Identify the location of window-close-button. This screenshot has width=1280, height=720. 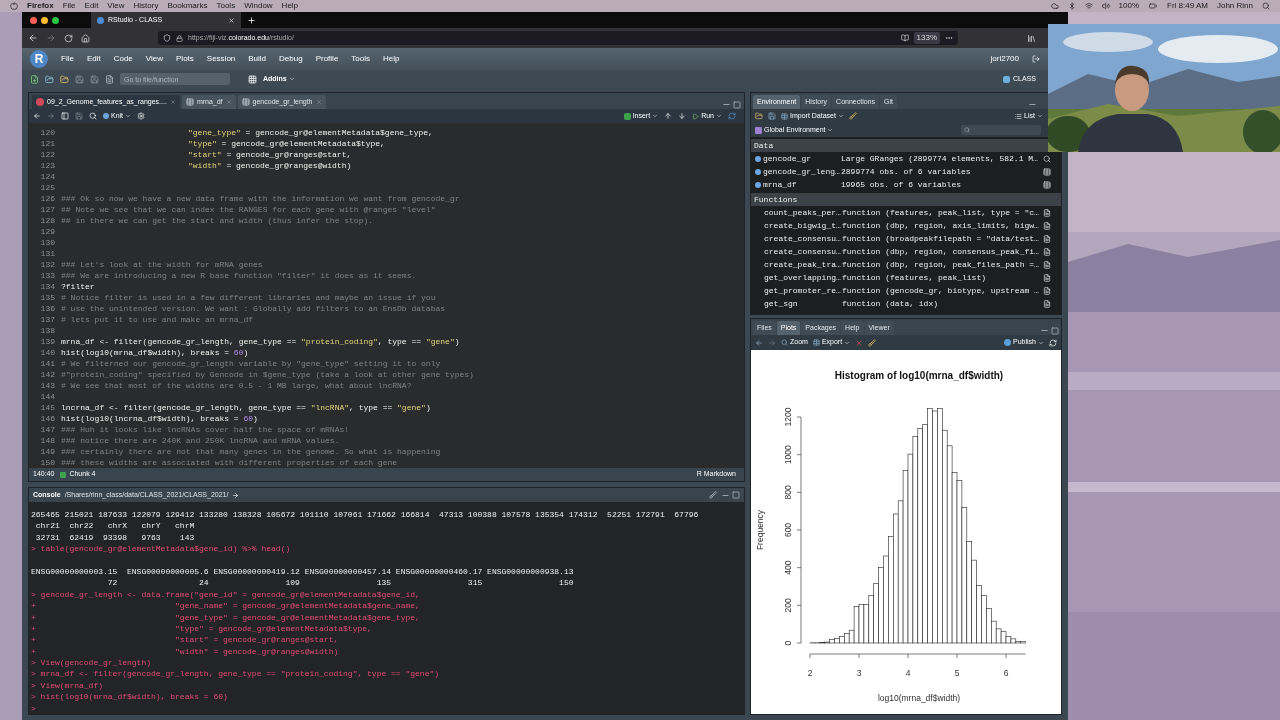
(33, 20).